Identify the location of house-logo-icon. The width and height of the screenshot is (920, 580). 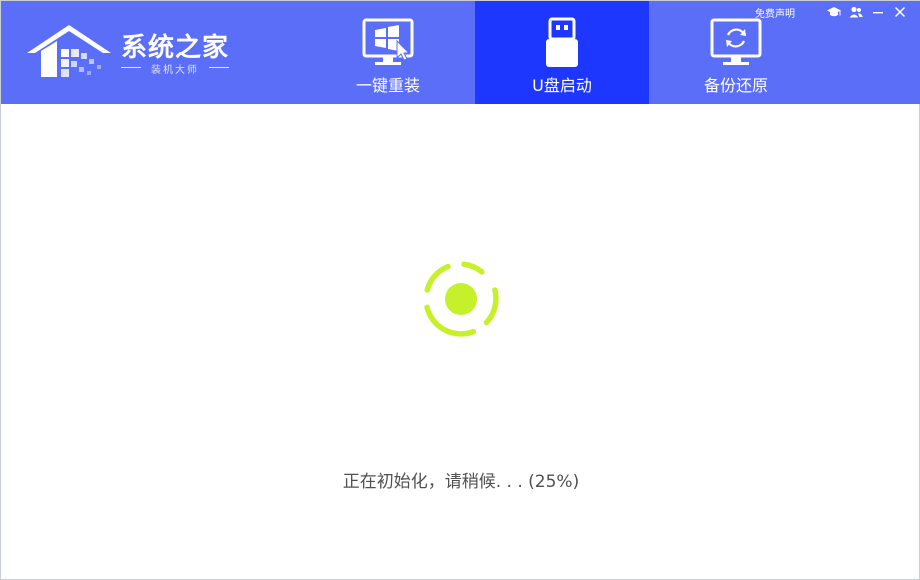
(69, 51).